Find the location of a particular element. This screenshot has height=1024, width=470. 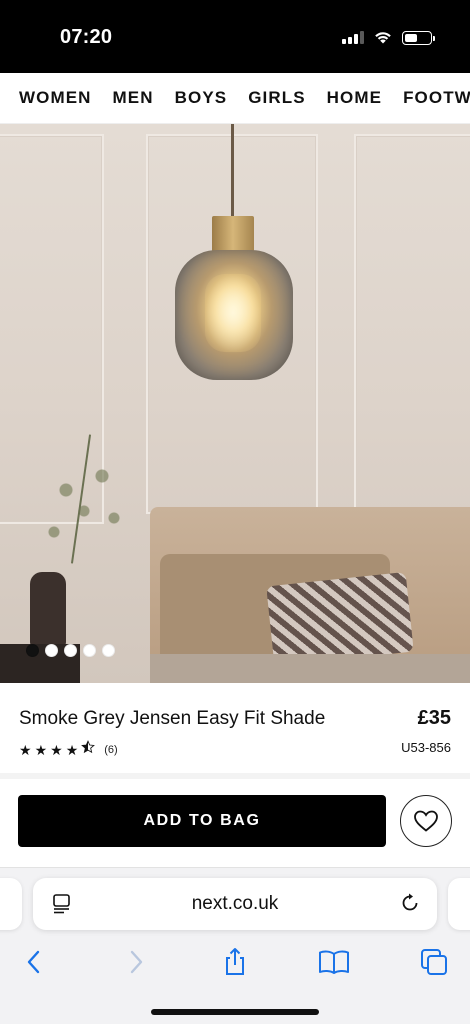

status-bar: 07:20 is located at coordinates (235, 36).